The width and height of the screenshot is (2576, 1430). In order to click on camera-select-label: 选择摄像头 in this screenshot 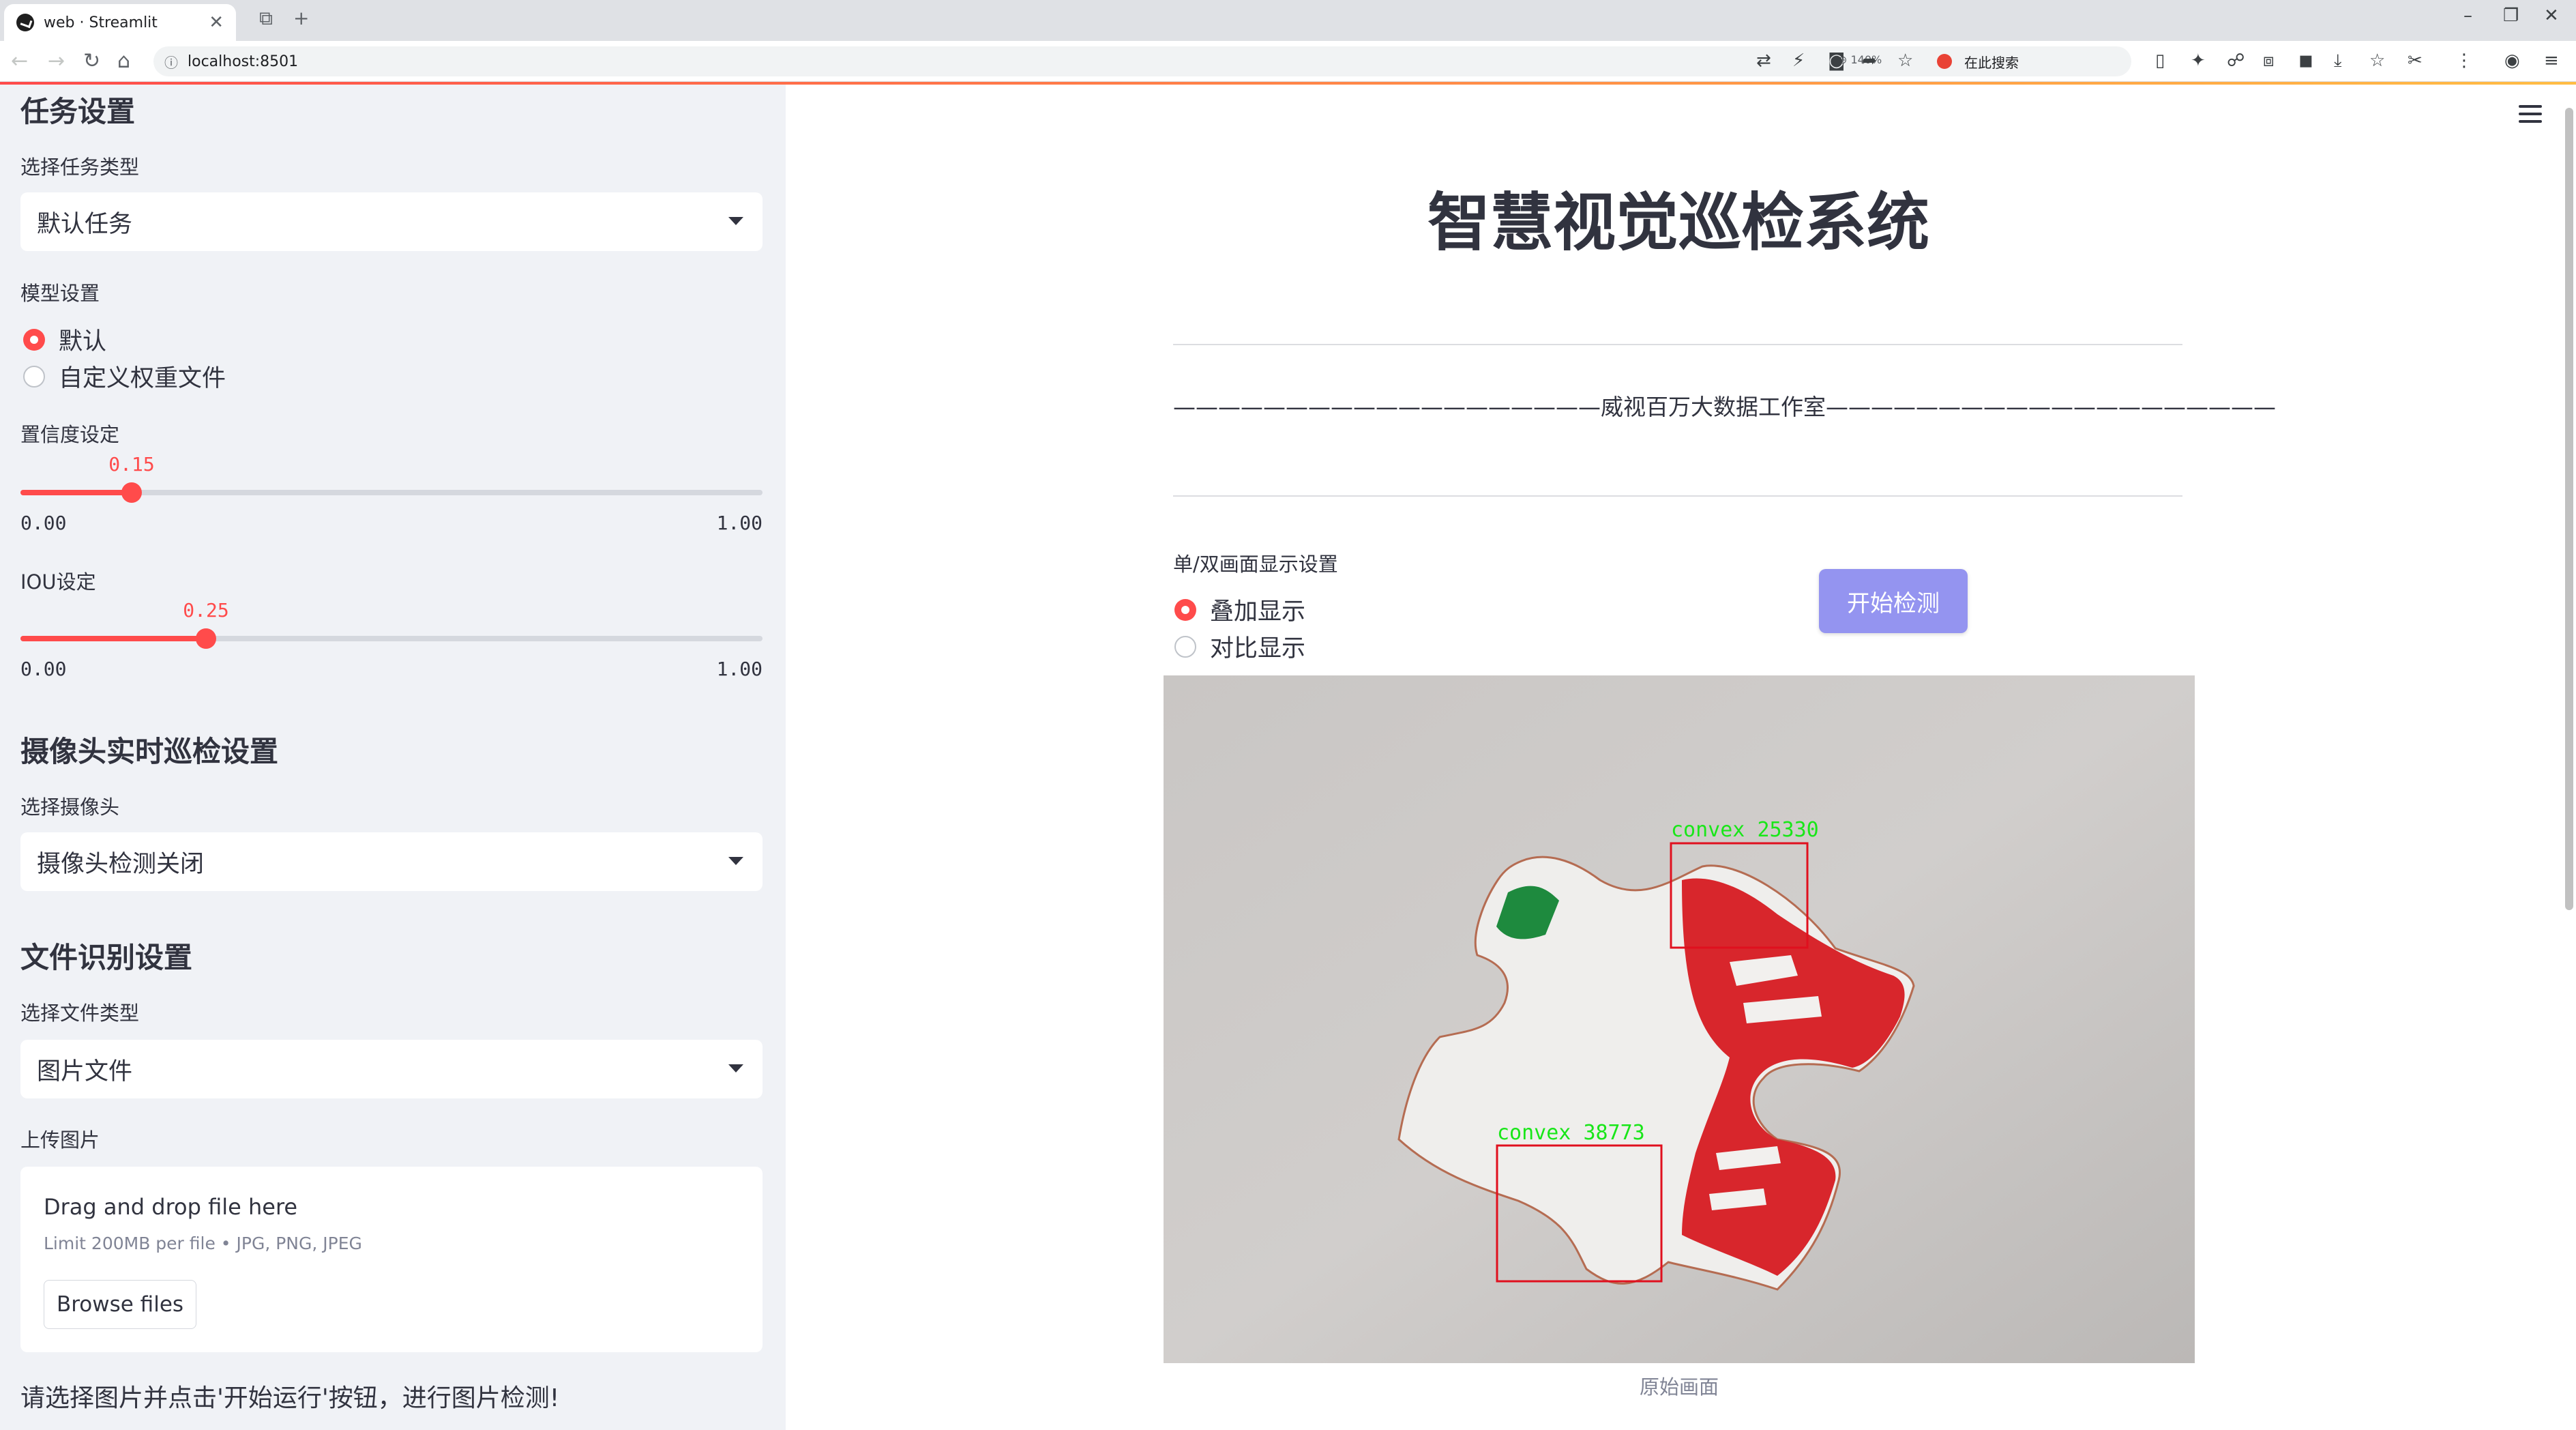, I will do `click(70, 808)`.